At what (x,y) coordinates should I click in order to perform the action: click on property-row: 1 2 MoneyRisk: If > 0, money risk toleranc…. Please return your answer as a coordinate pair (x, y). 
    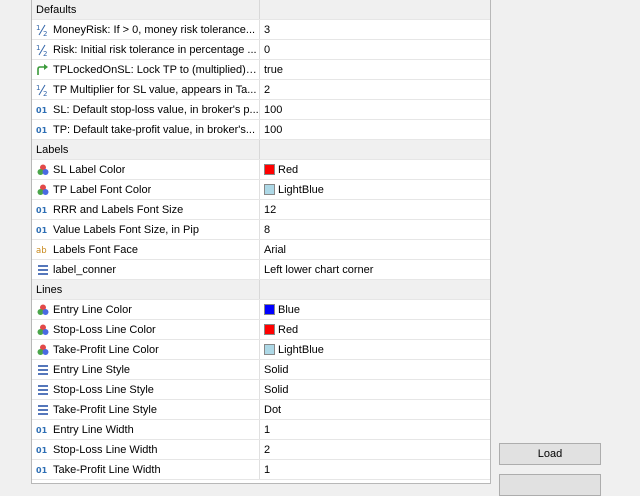
    Looking at the image, I should click on (261, 30).